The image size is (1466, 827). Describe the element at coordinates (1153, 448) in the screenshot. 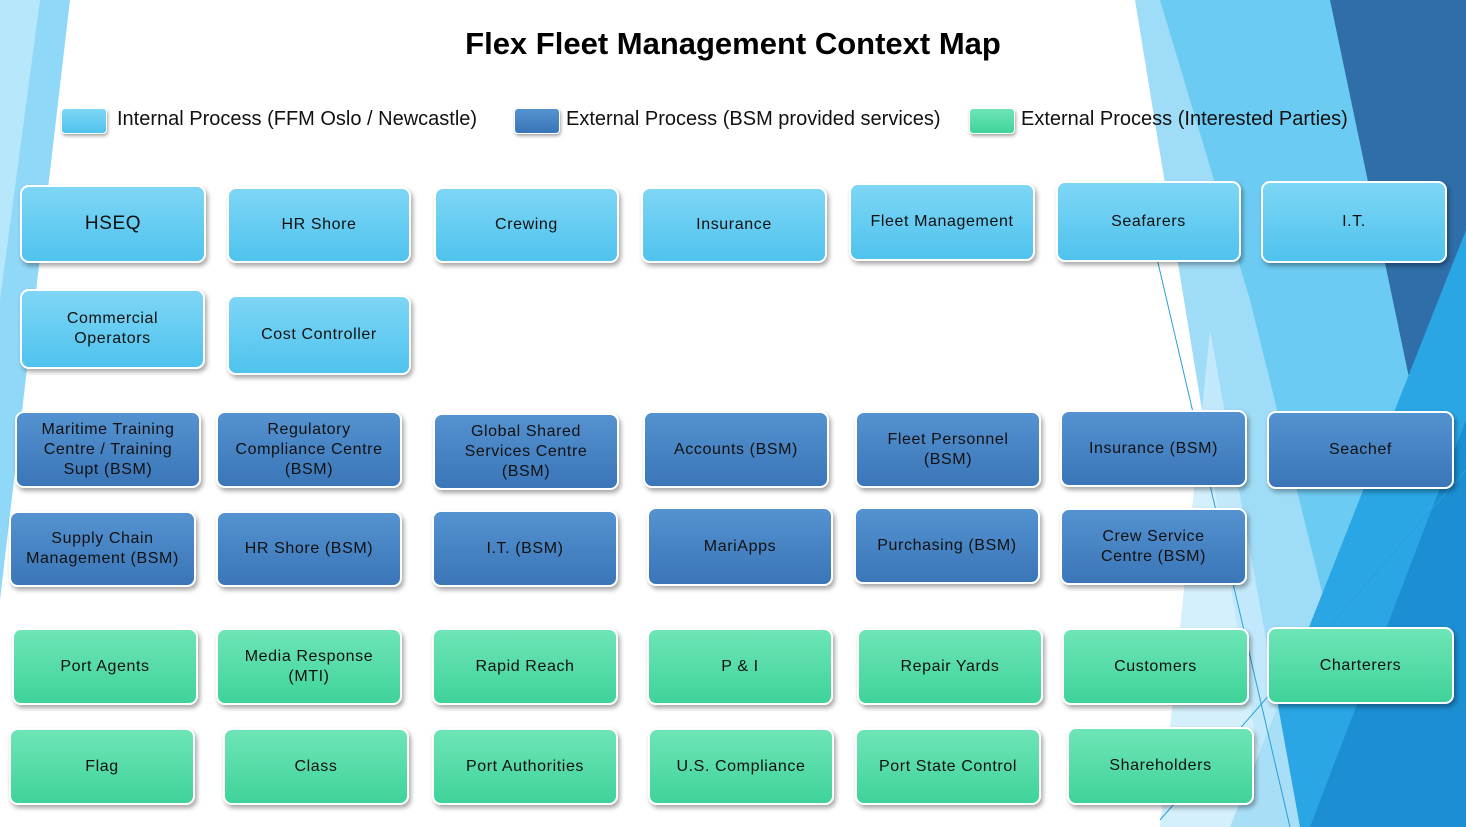

I see `node-insurance-bsm: Insurance (BSM)` at that location.